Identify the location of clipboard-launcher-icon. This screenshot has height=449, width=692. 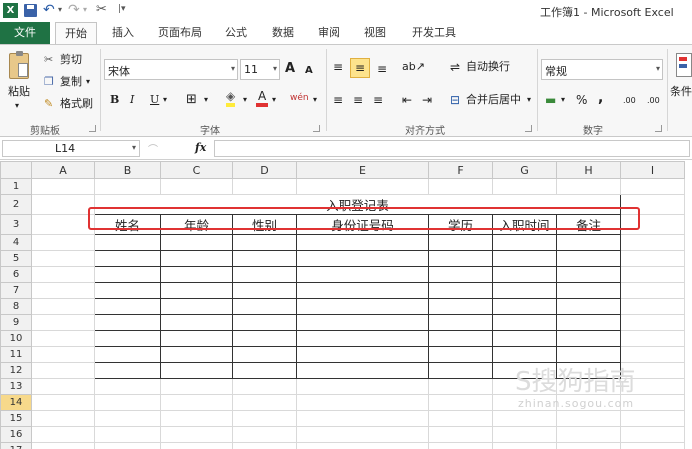
(92, 128).